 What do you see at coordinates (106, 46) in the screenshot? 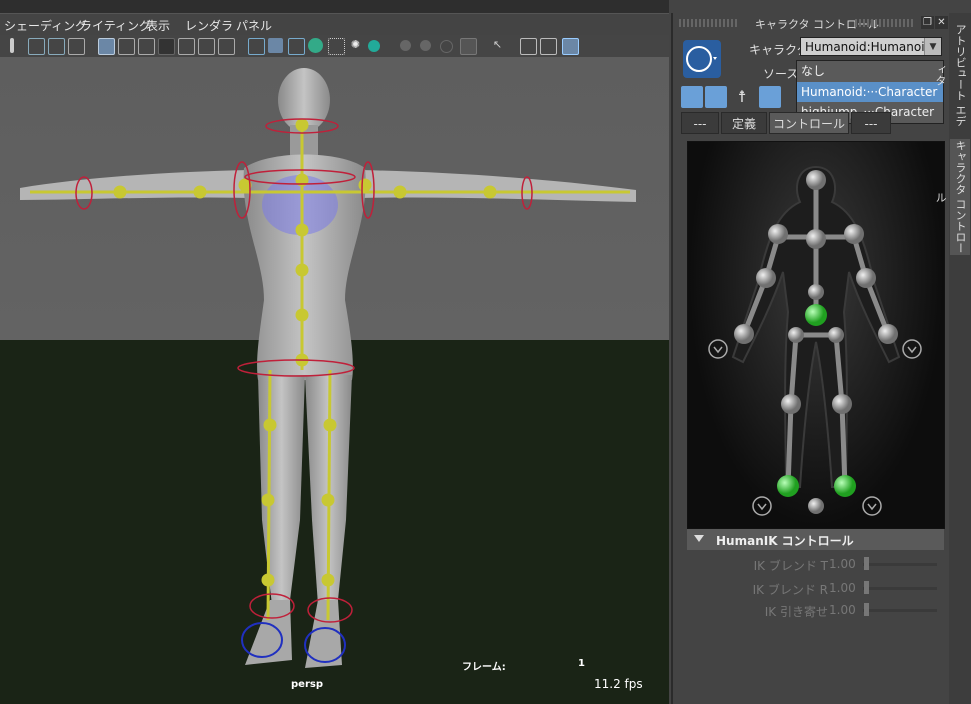
I see `grid-icon` at bounding box center [106, 46].